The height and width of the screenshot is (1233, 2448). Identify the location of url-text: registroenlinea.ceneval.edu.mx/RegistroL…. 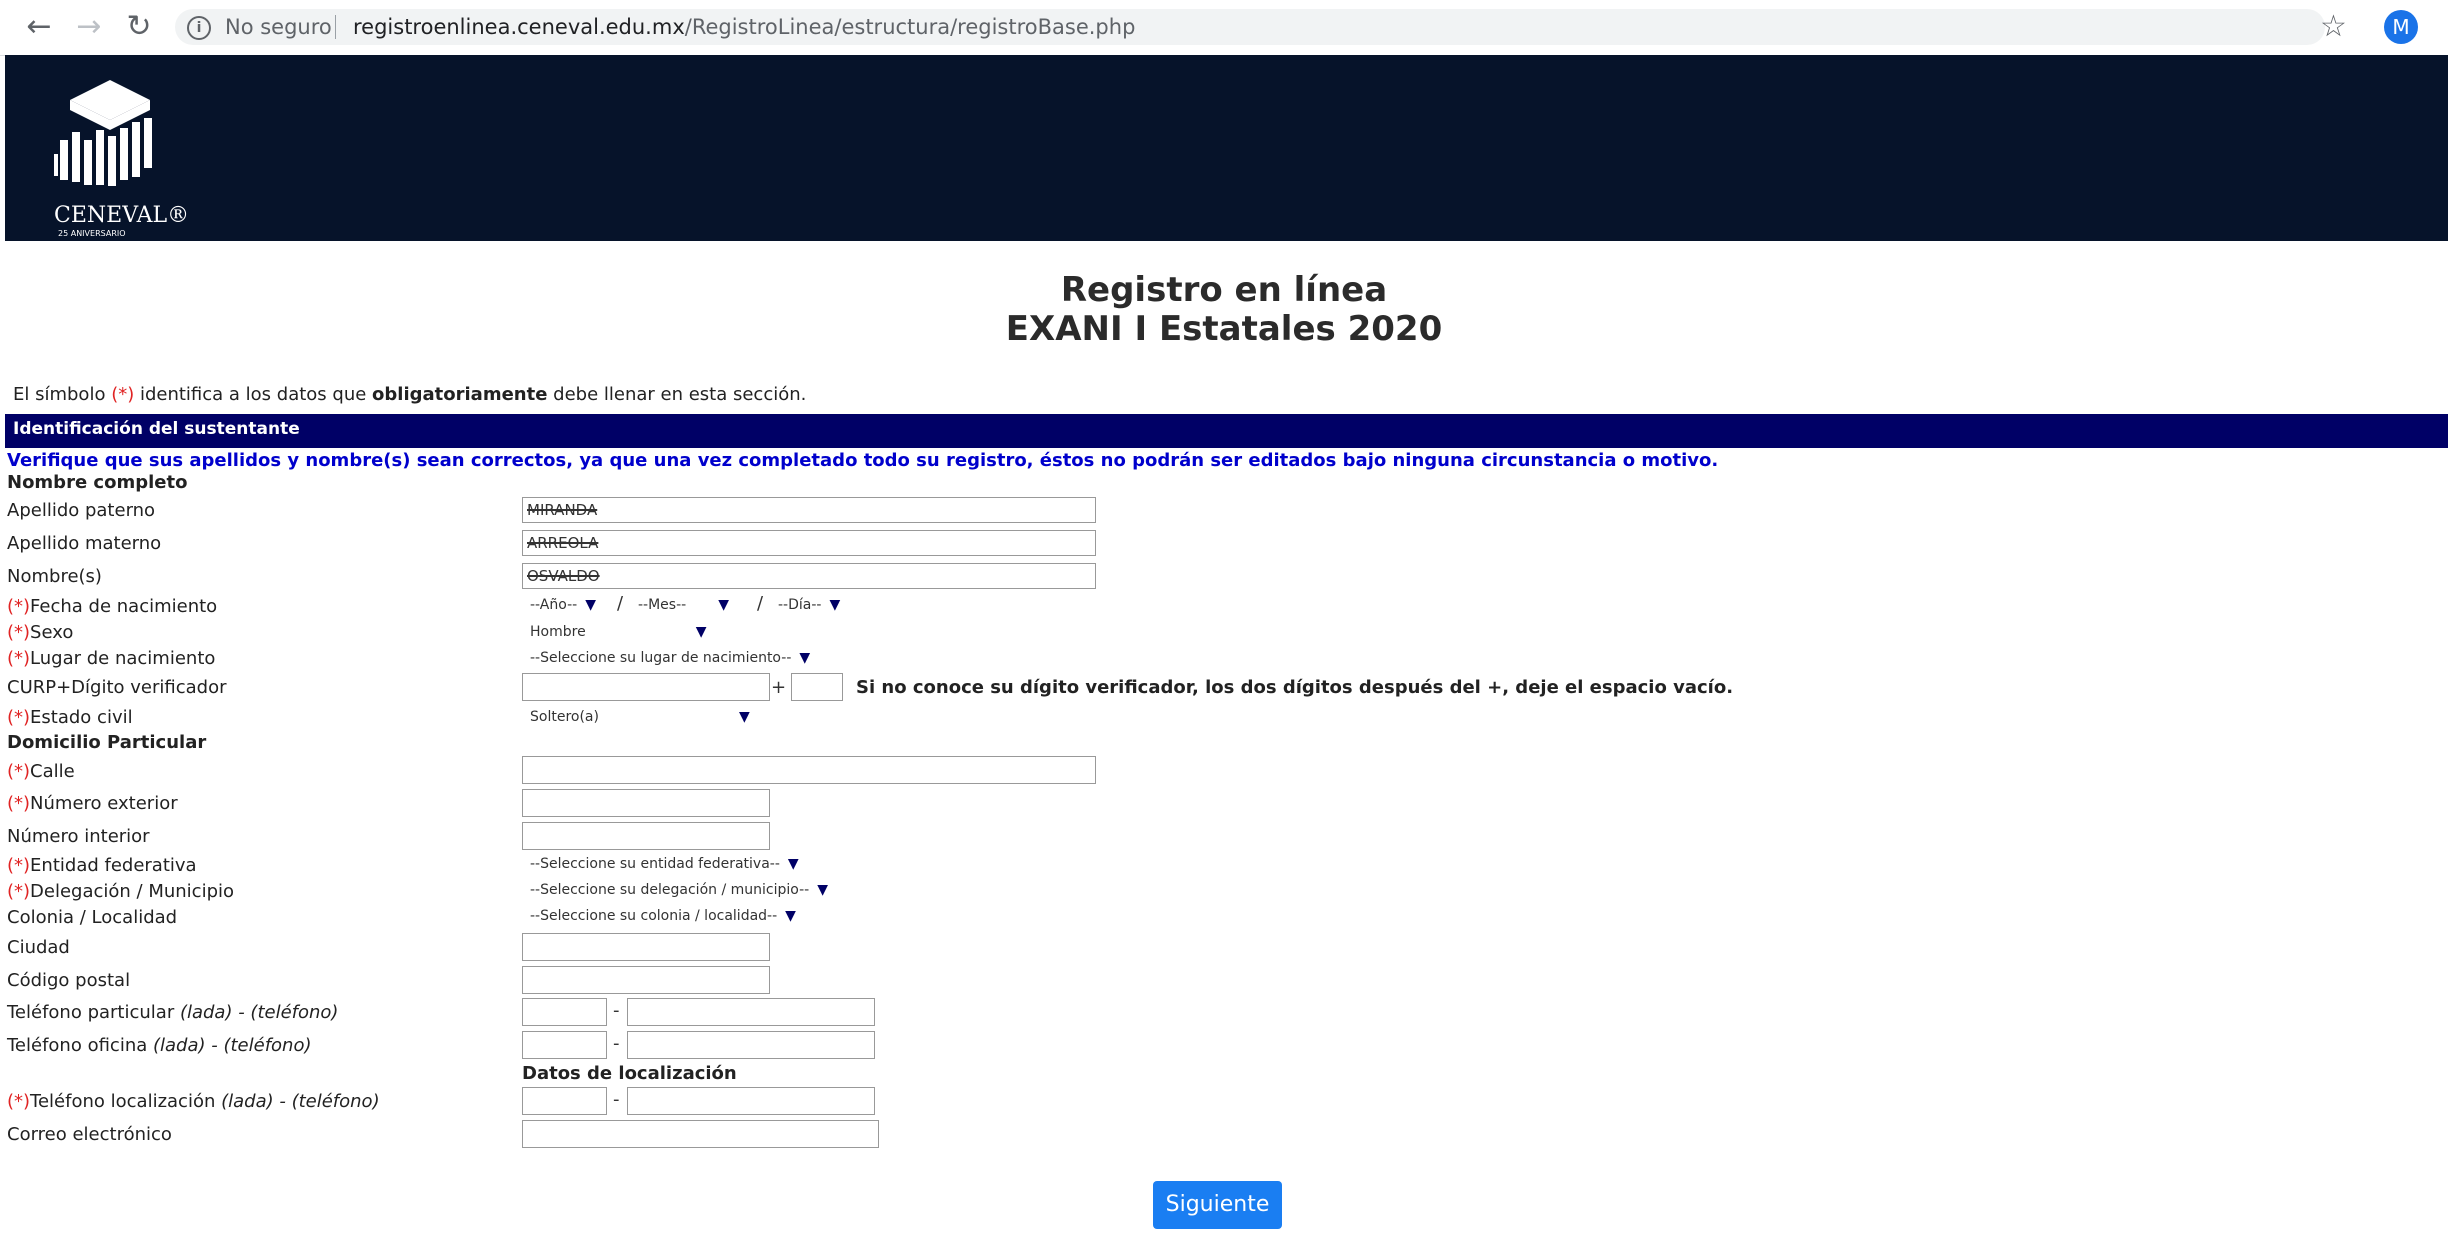
(744, 27).